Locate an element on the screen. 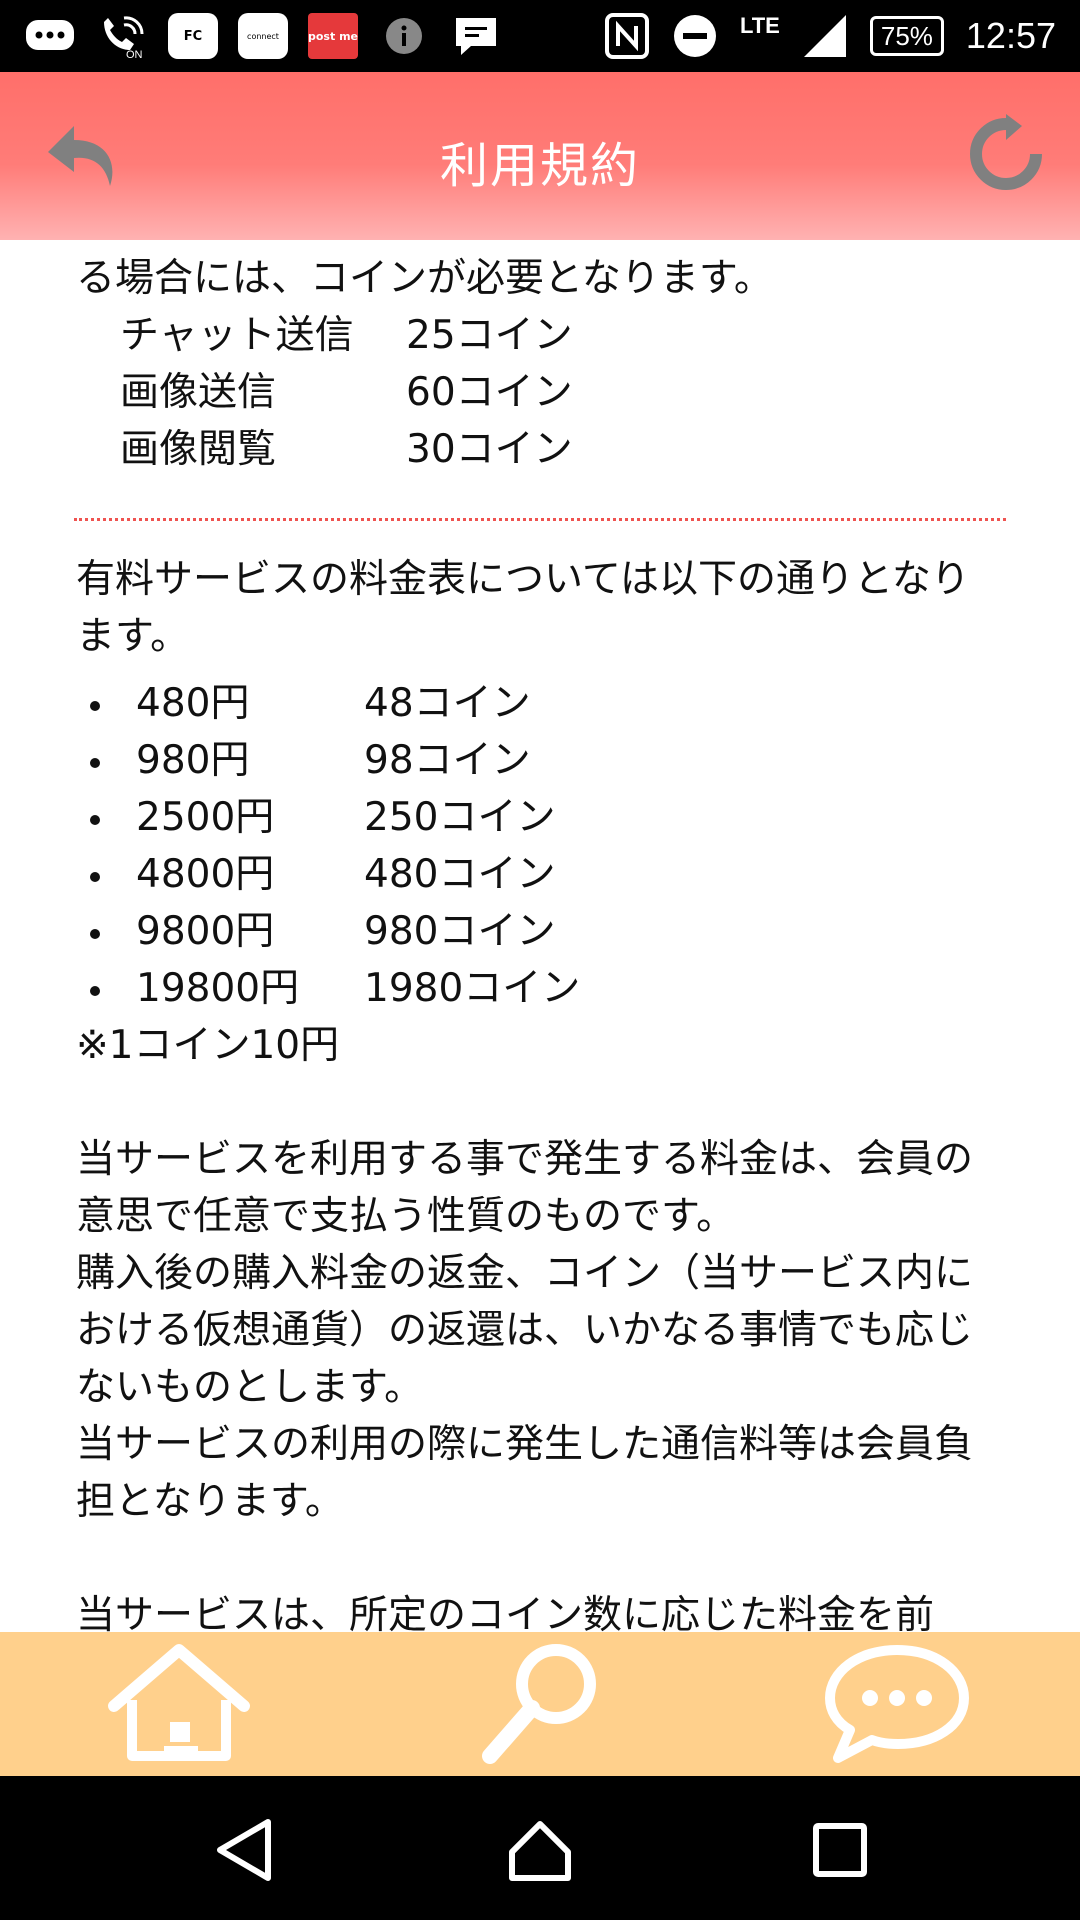  price-list-item: 2500円 250コイン is located at coordinates (536, 817).